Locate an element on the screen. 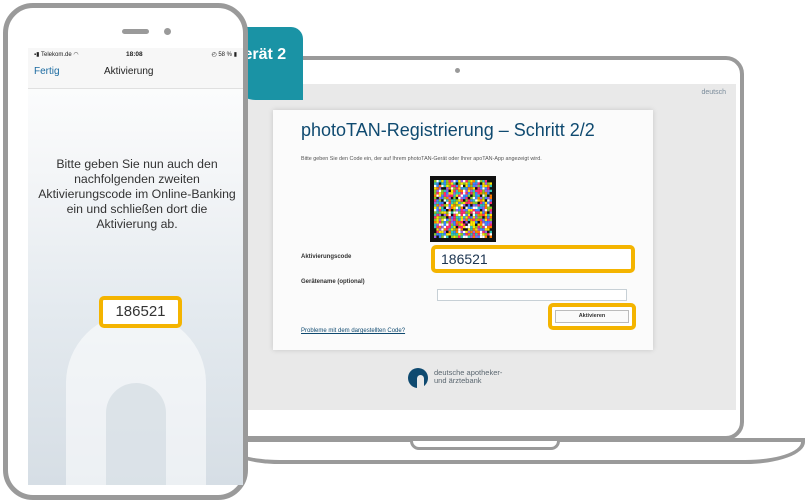  color-mosaic-code is located at coordinates (463, 209).